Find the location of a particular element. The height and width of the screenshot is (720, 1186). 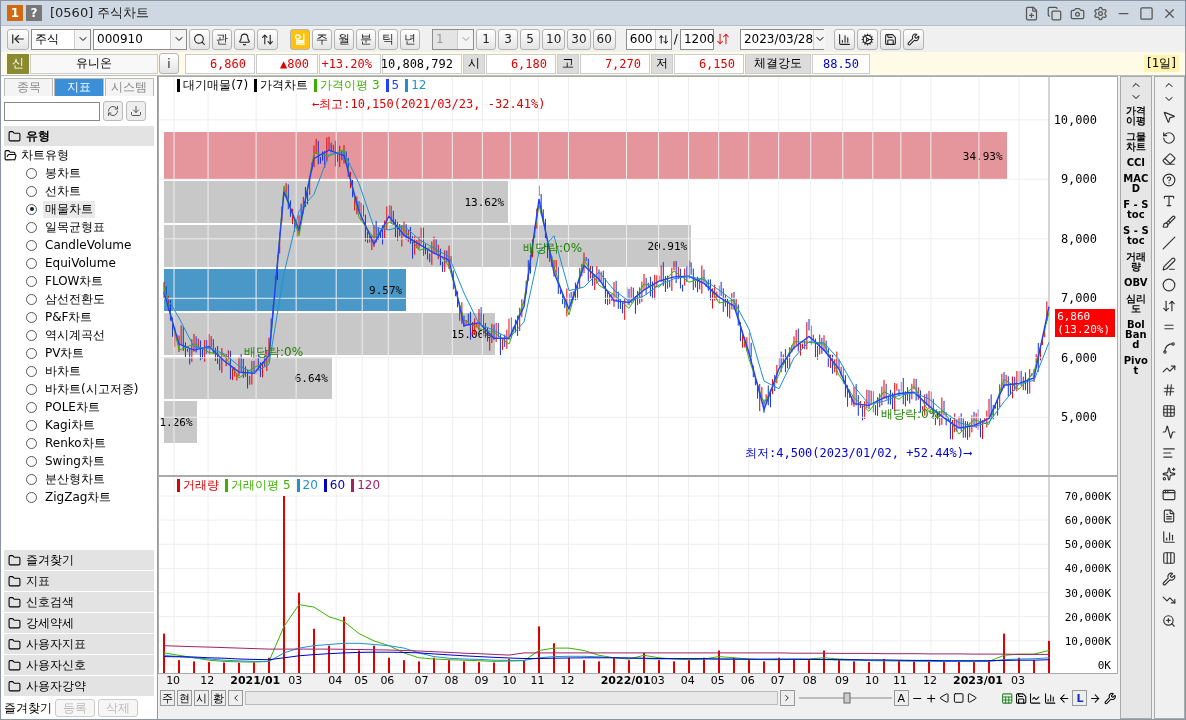

watch-button: 관 is located at coordinates (222, 39).